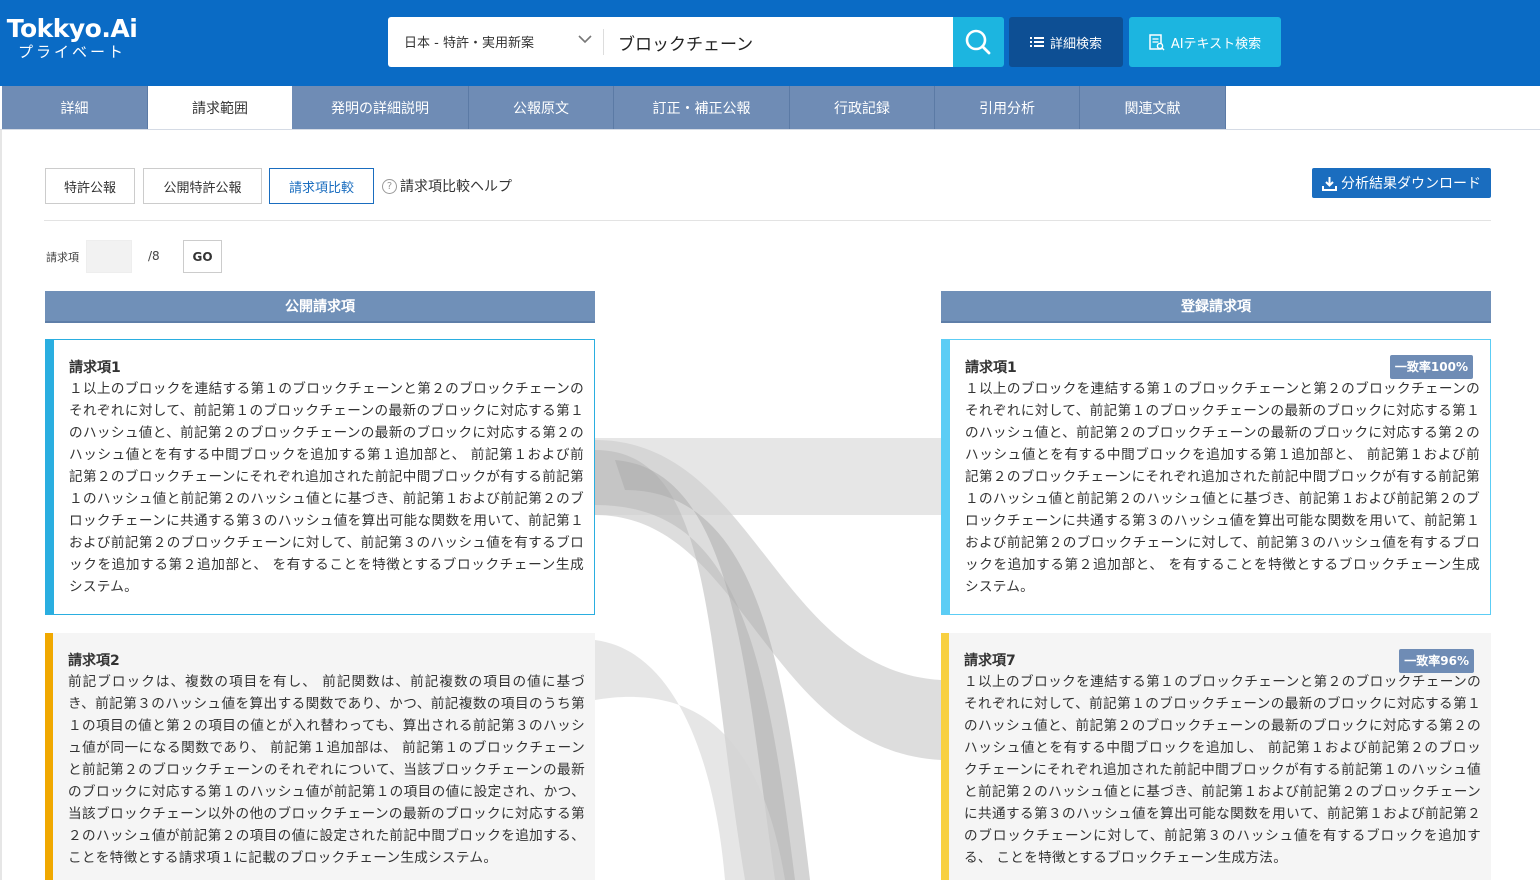 The image size is (1540, 880). What do you see at coordinates (1216, 307) in the screenshot?
I see `registered-claims-header: 登録請求項` at bounding box center [1216, 307].